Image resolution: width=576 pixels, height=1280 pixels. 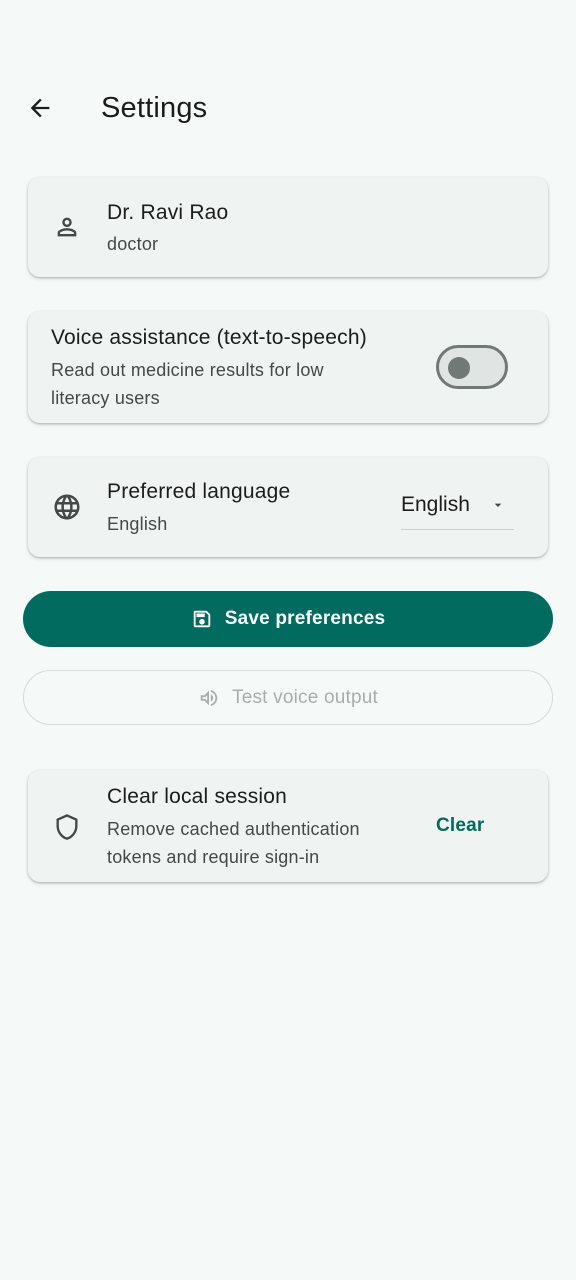 I want to click on profile-card: Dr. Ravi Rao doctor, so click(x=288, y=227).